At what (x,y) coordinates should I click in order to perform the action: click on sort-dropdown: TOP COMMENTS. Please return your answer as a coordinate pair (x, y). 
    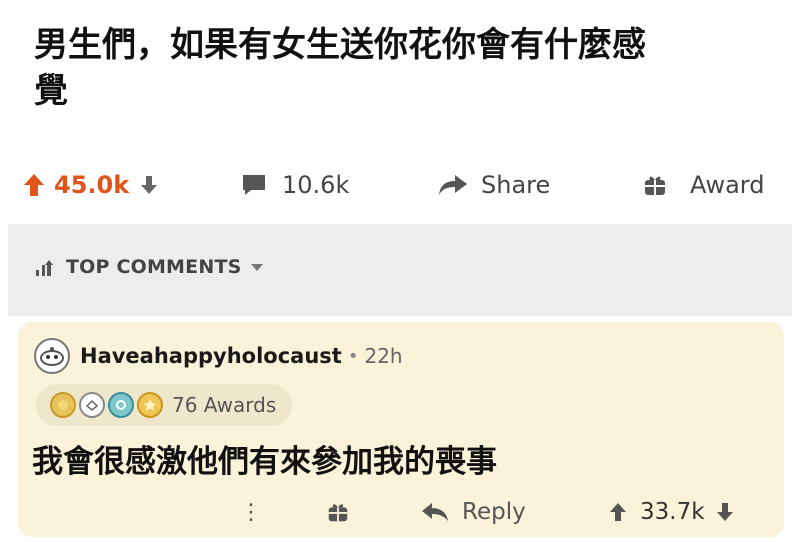
    Looking at the image, I should click on (149, 267).